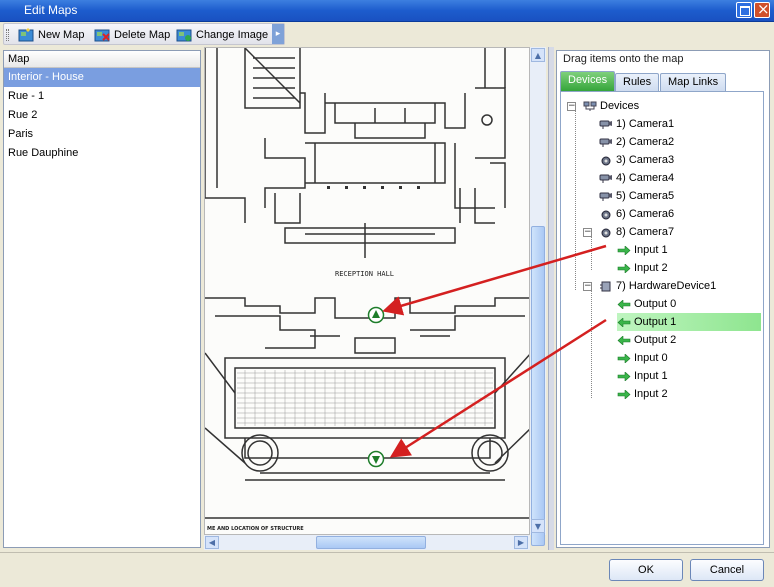 Image resolution: width=774 pixels, height=587 pixels. What do you see at coordinates (102, 59) in the screenshot?
I see `map-list-header: Map` at bounding box center [102, 59].